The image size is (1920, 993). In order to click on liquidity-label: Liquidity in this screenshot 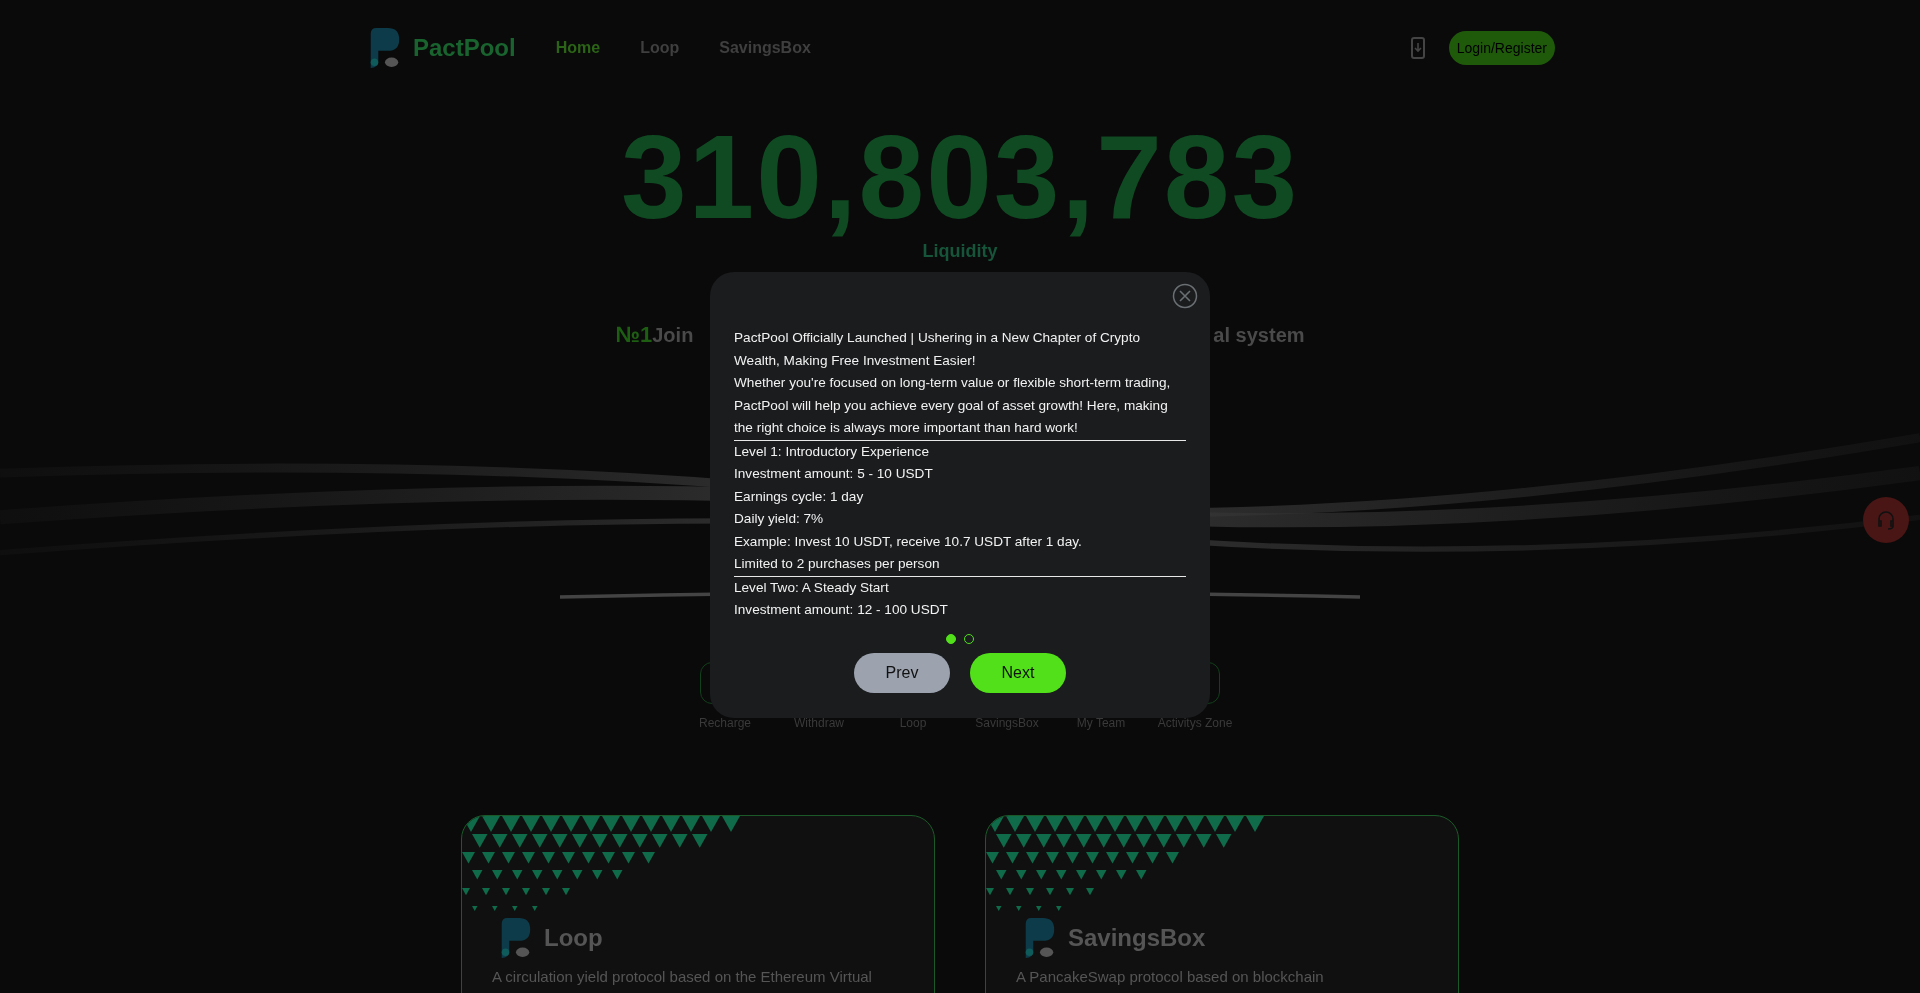, I will do `click(960, 252)`.